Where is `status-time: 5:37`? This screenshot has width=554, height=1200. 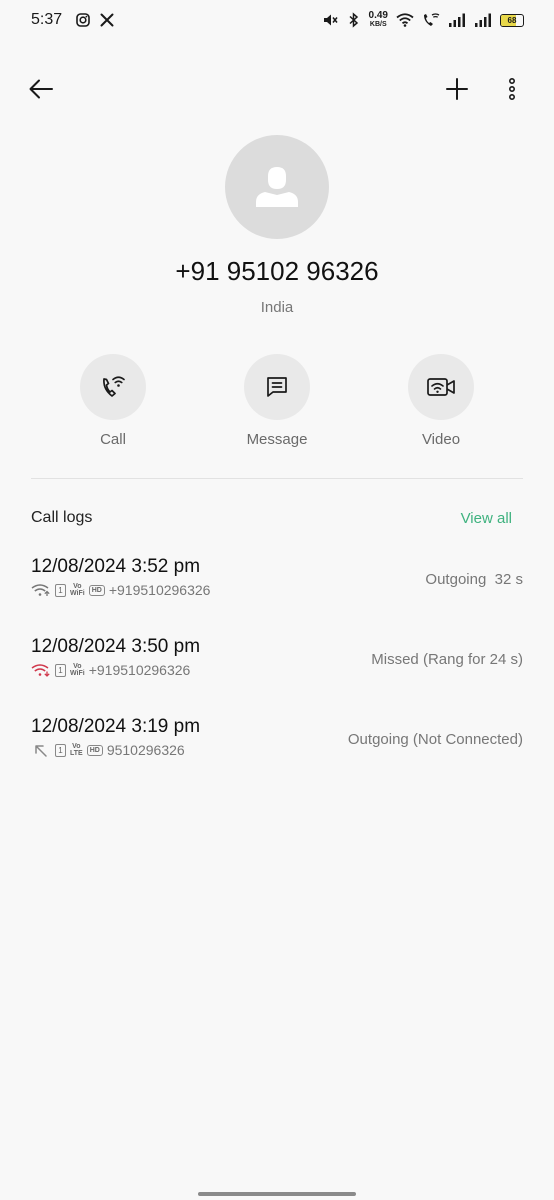
status-time: 5:37 is located at coordinates (47, 19).